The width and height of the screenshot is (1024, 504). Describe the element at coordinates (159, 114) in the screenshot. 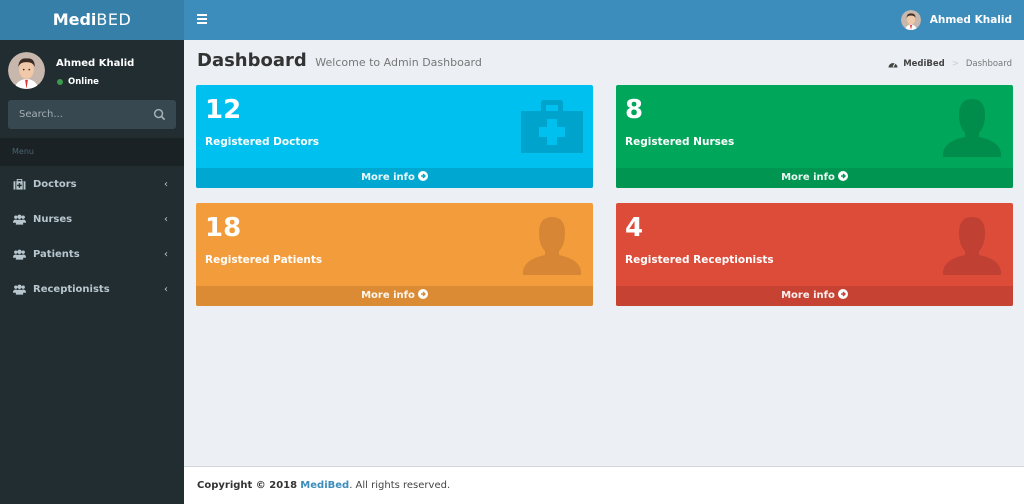

I see `search-icon` at that location.